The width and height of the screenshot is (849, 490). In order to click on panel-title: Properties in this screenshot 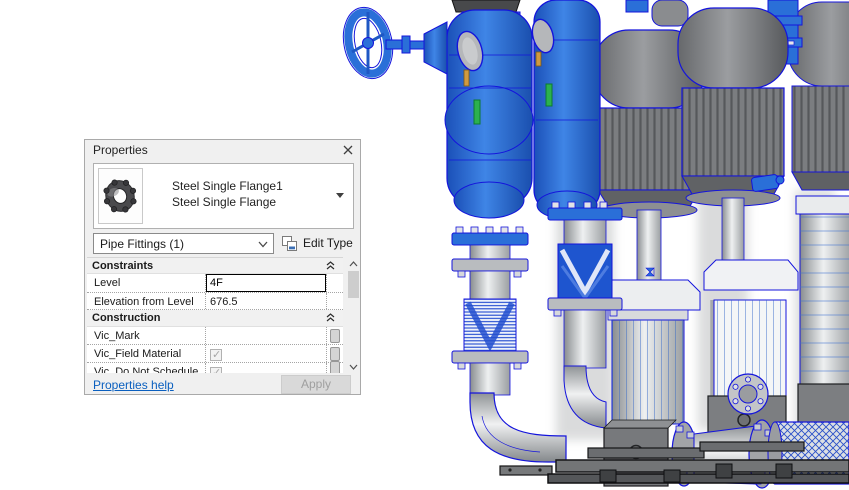, I will do `click(120, 150)`.